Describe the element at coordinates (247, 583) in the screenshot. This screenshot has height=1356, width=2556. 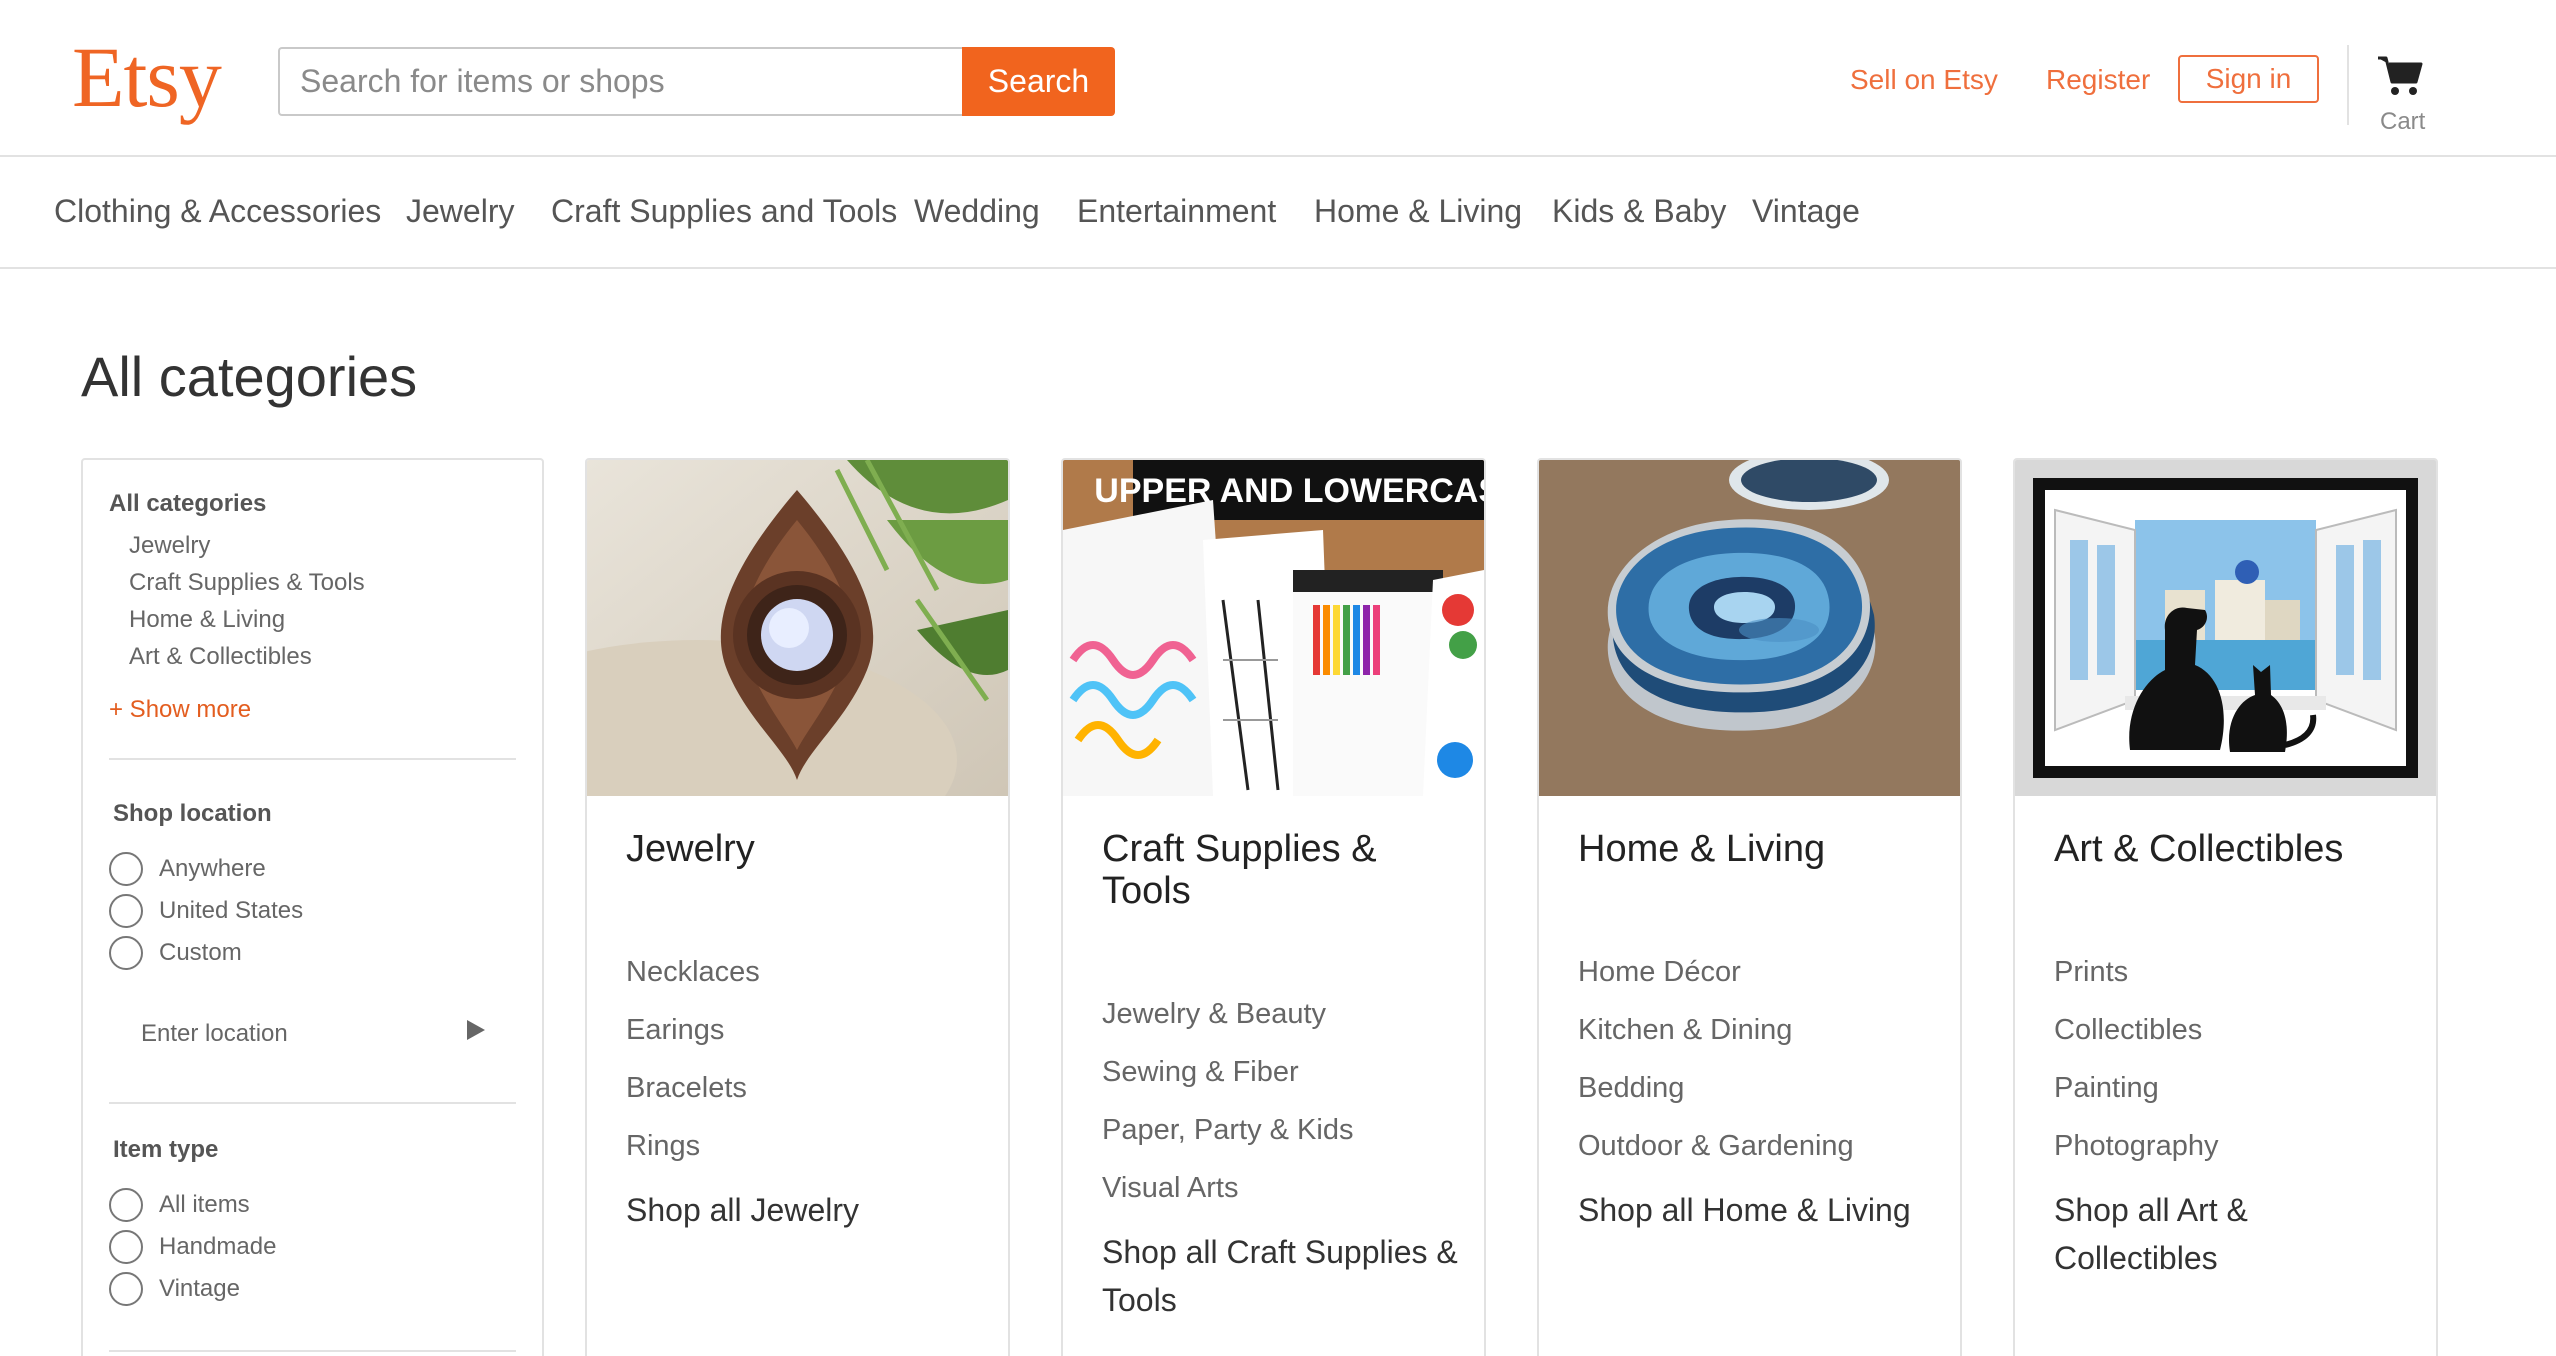
I see `sidebar-category-craft-supplies: Craft Supplies & Tools` at that location.